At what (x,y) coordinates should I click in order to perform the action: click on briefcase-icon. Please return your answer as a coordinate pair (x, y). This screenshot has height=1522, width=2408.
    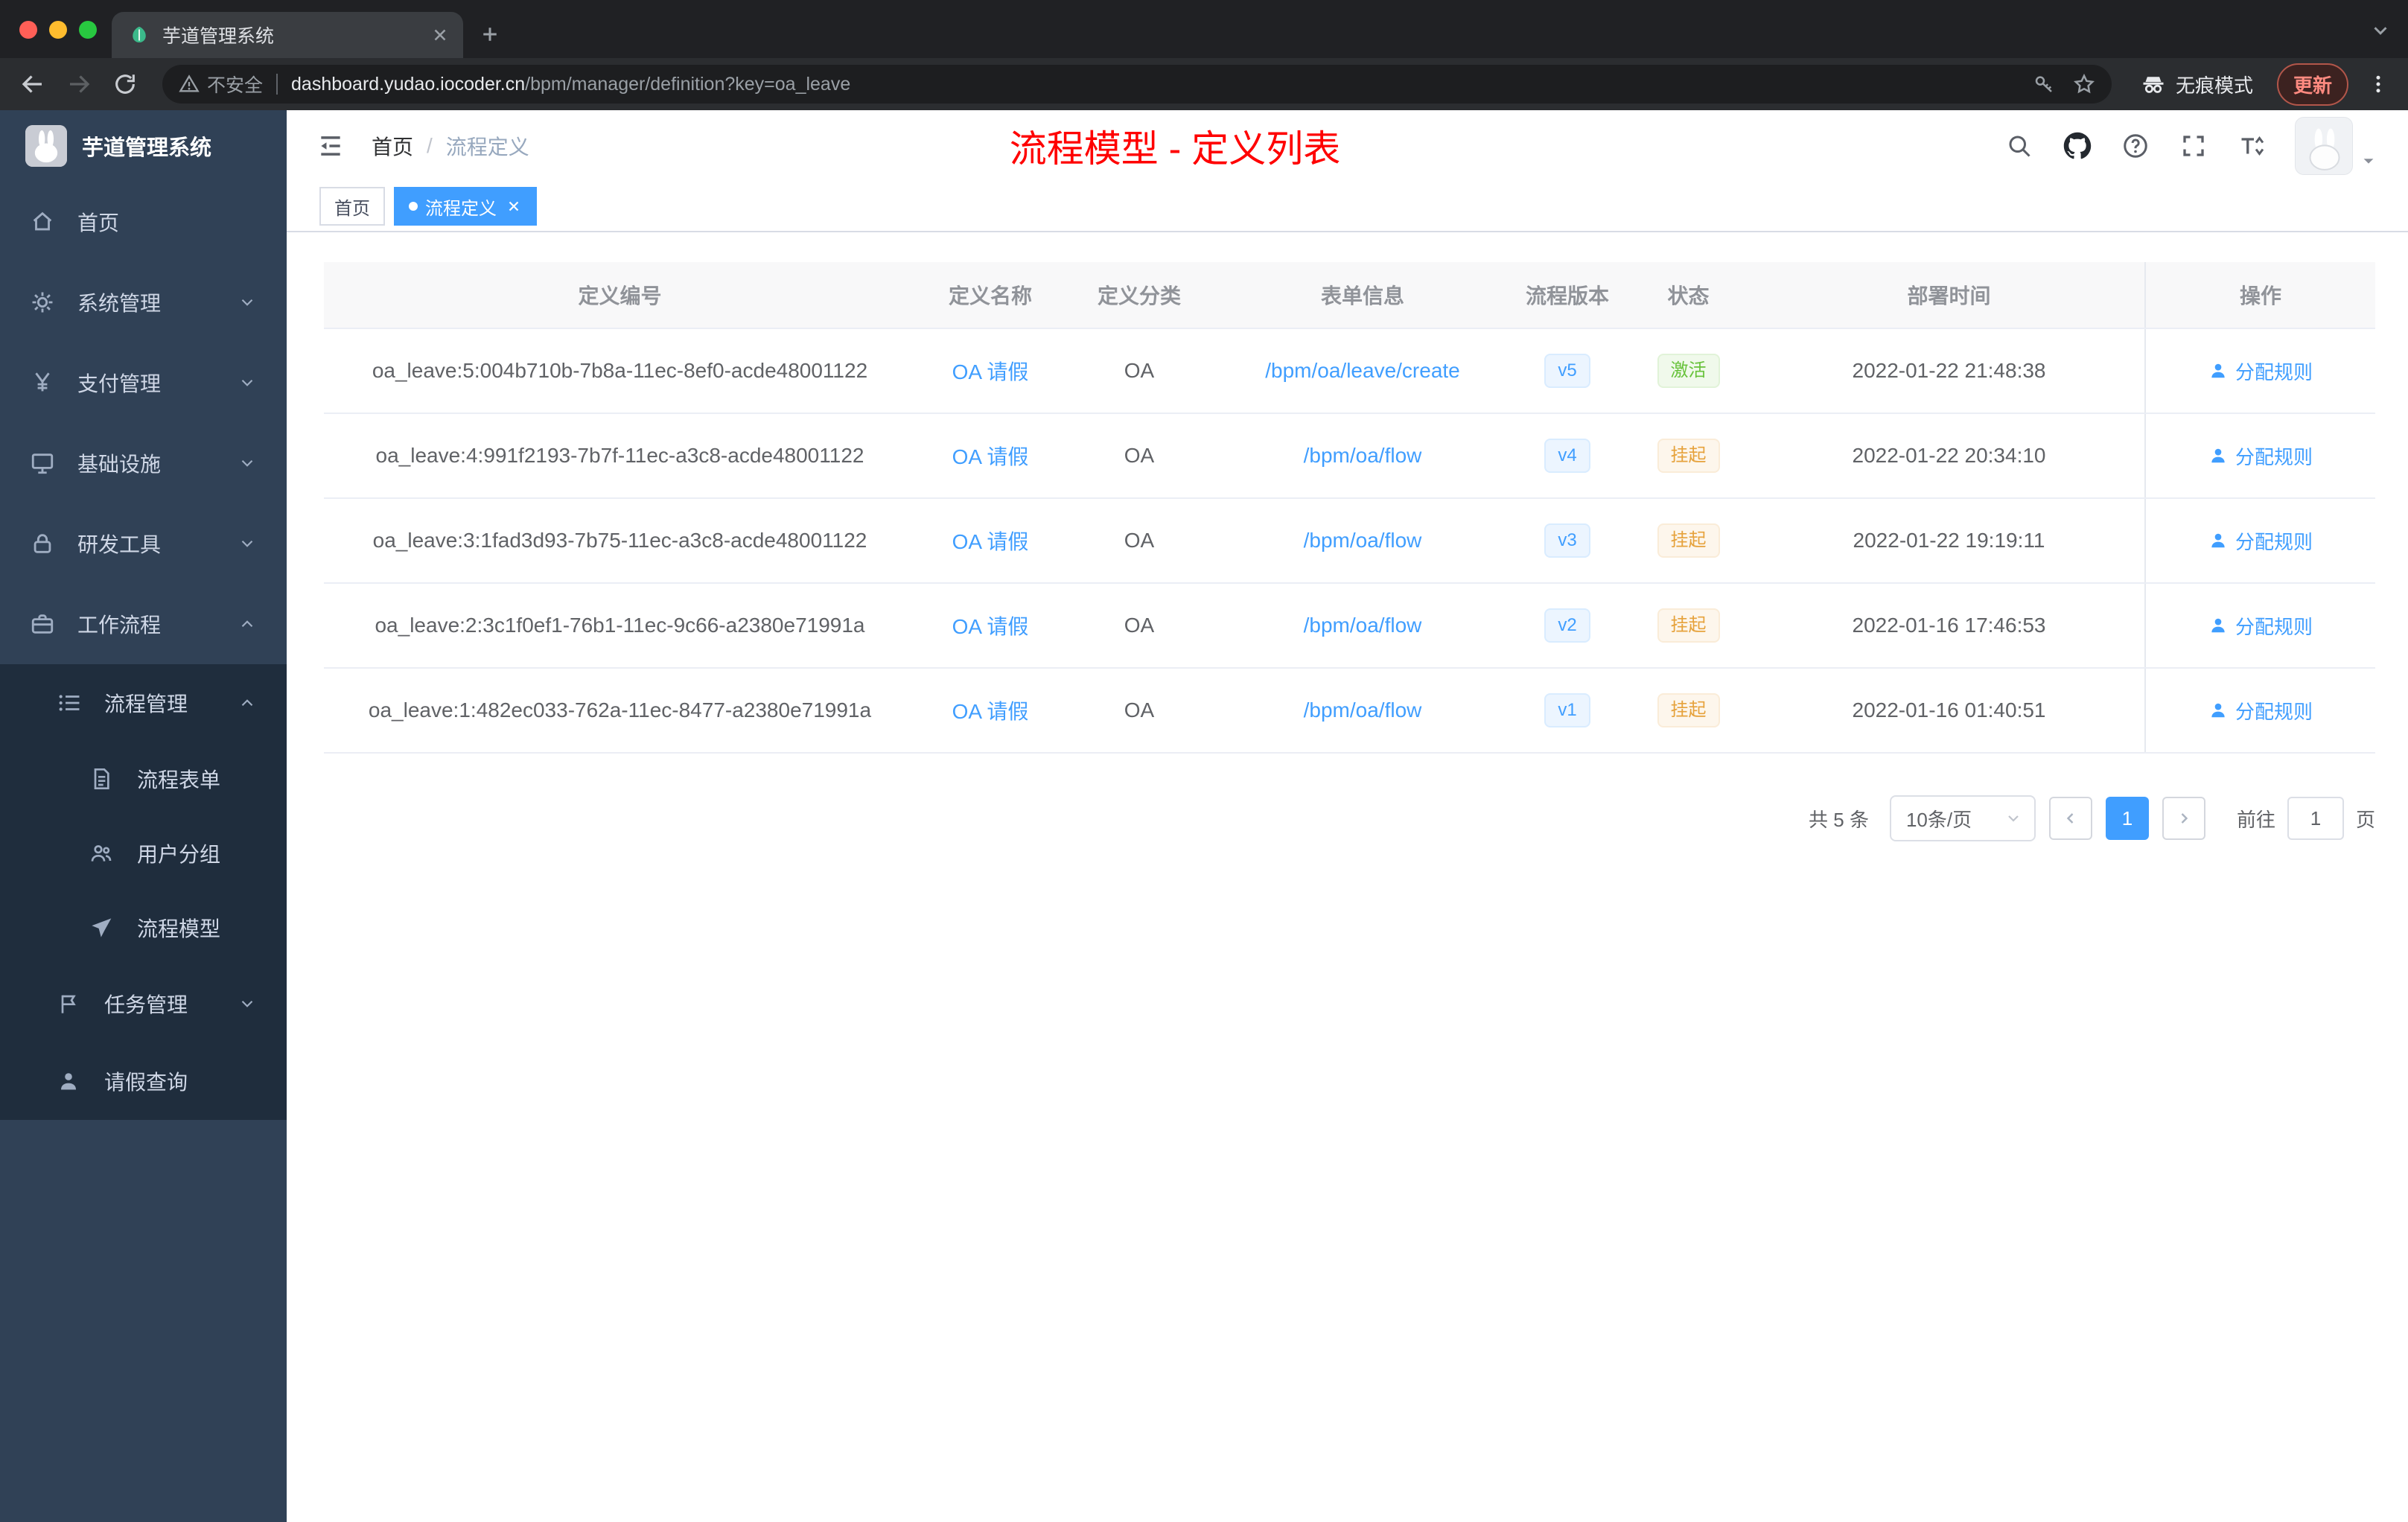
    Looking at the image, I should click on (44, 624).